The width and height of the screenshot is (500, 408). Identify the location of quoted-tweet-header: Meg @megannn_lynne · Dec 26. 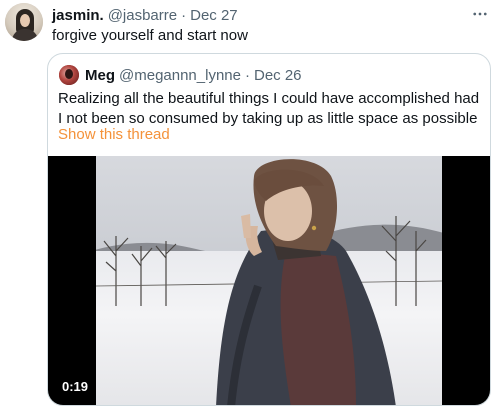
(193, 75).